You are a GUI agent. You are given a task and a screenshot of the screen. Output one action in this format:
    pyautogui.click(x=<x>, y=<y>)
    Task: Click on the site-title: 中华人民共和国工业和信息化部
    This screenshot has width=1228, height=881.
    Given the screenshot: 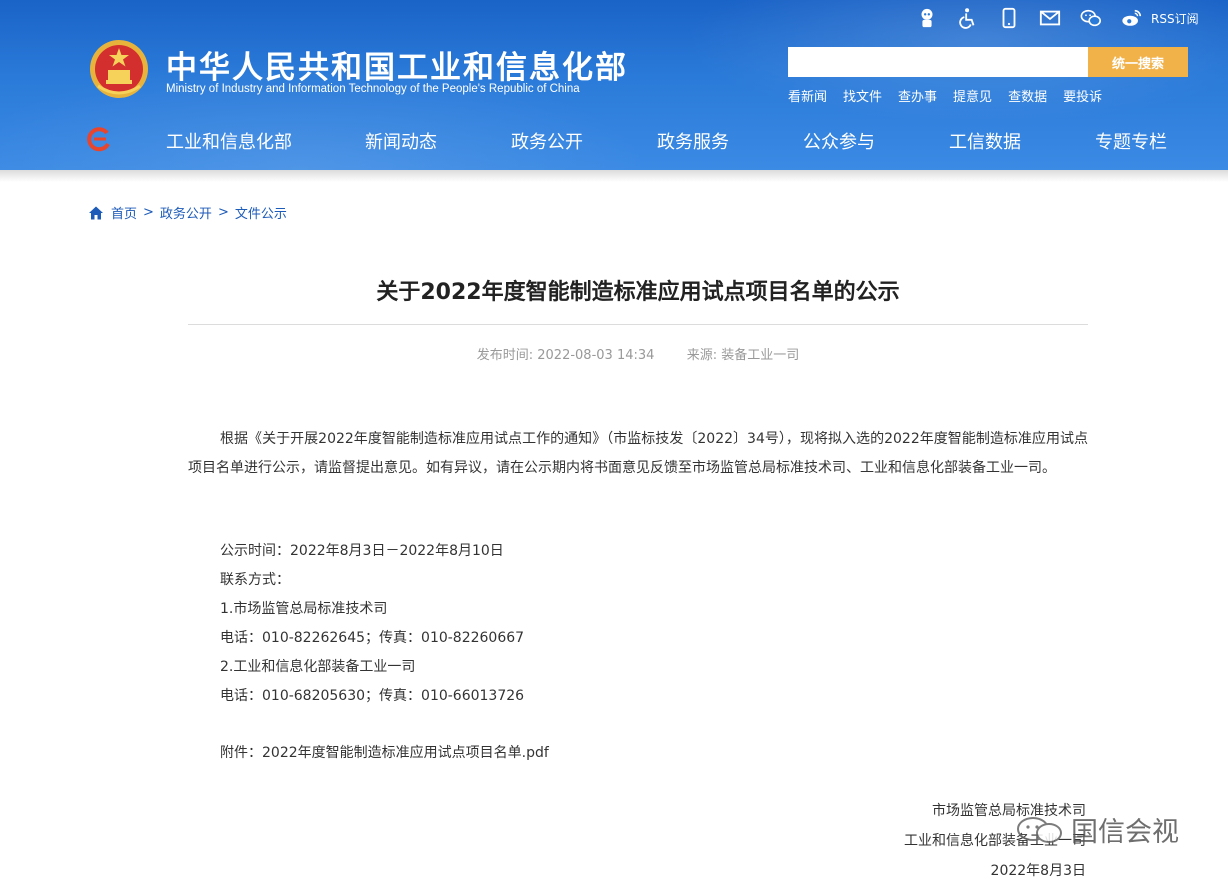 What is the action you would take?
    pyautogui.click(x=397, y=64)
    